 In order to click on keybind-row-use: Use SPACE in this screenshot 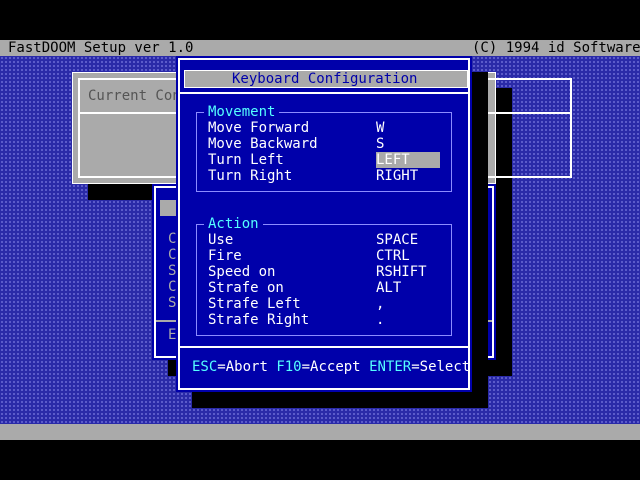, I will do `click(324, 240)`.